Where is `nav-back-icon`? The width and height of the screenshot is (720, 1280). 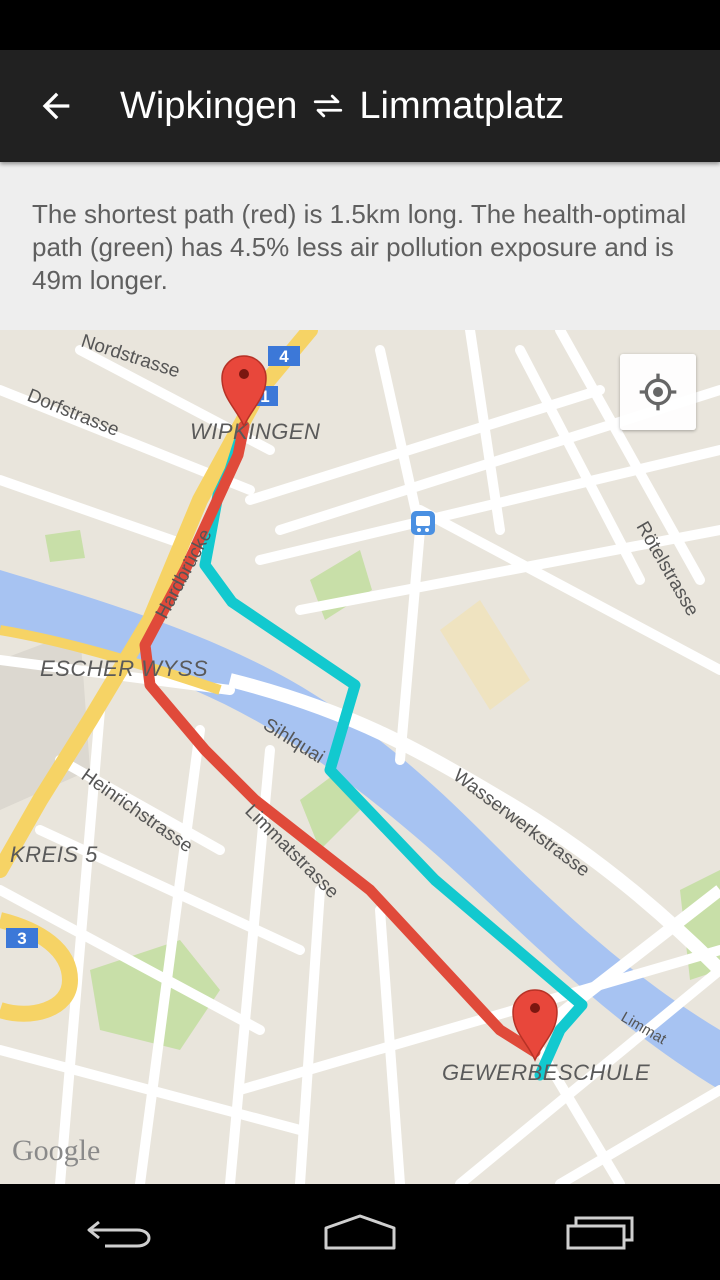
nav-back-icon is located at coordinates (119, 1234).